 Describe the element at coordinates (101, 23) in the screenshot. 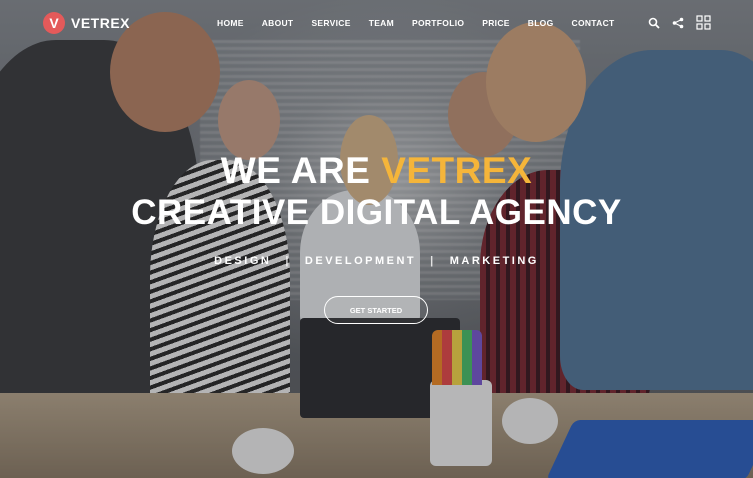

I see `logo-text: VETREX` at that location.